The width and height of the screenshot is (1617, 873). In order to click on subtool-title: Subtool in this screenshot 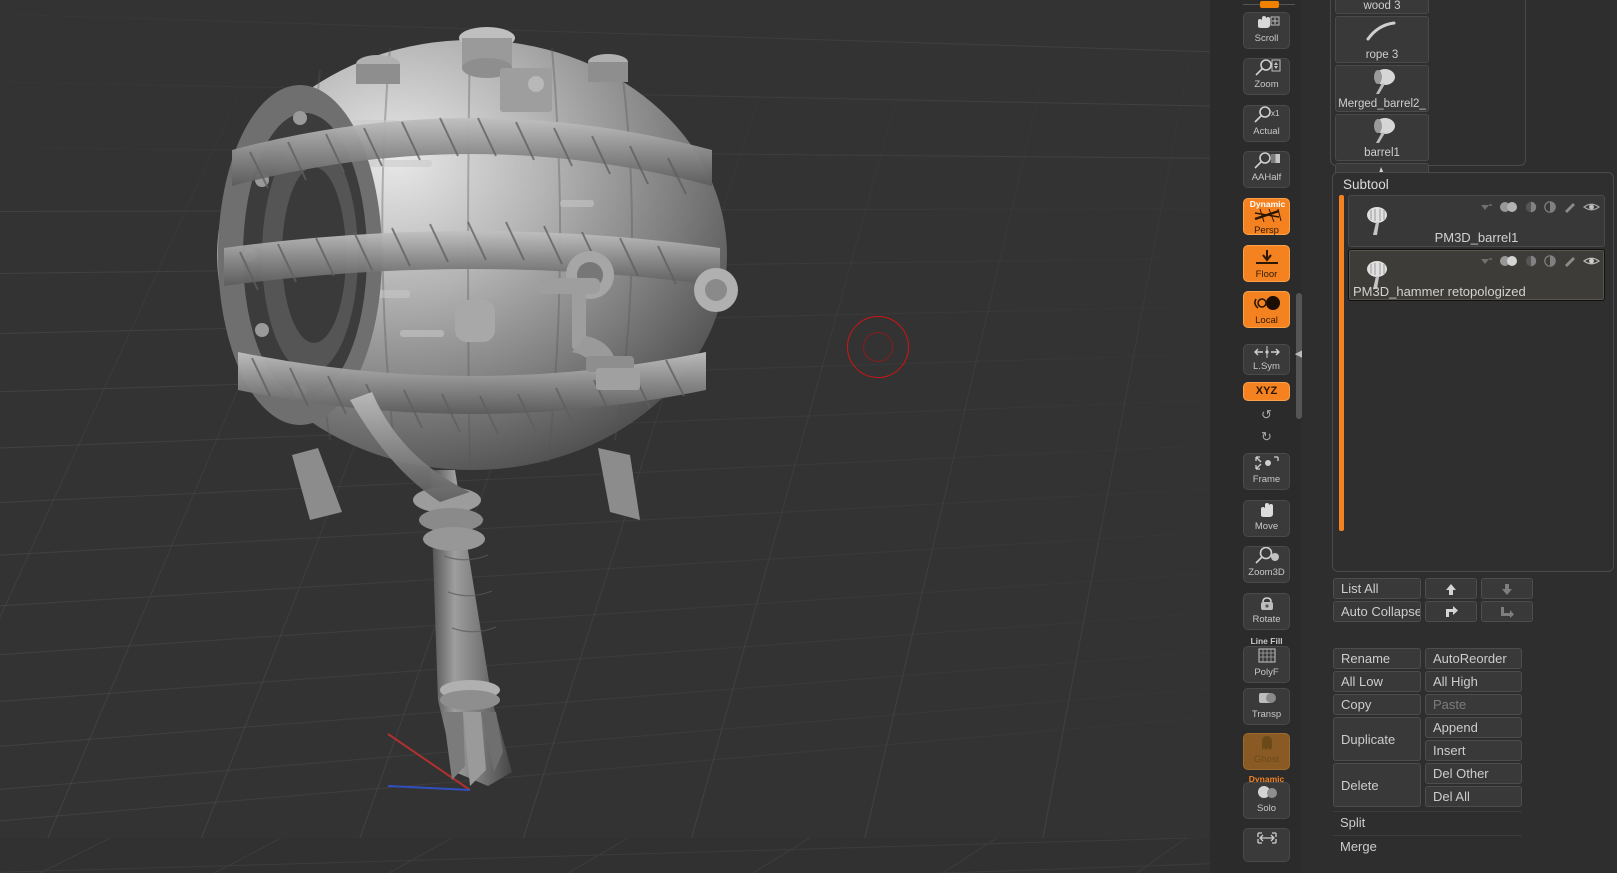, I will do `click(1366, 184)`.